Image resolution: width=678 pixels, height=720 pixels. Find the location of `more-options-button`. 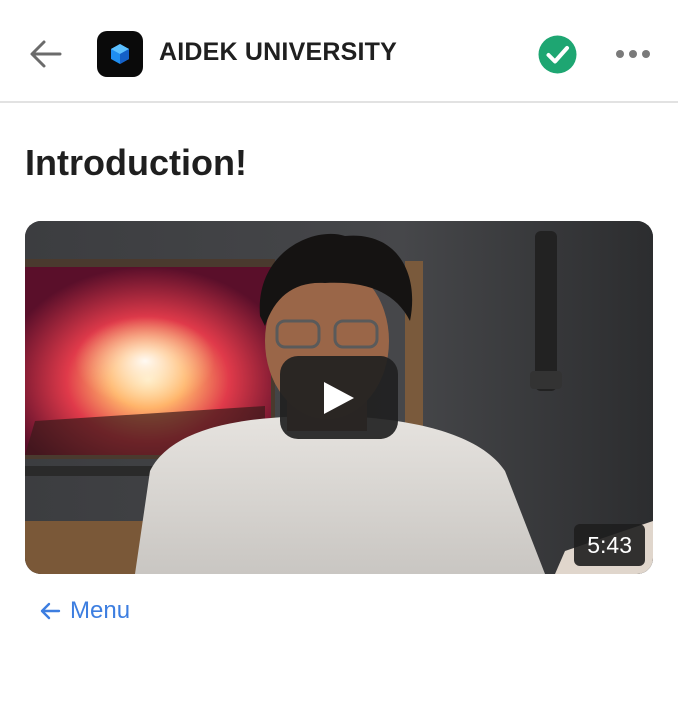

more-options-button is located at coordinates (633, 54).